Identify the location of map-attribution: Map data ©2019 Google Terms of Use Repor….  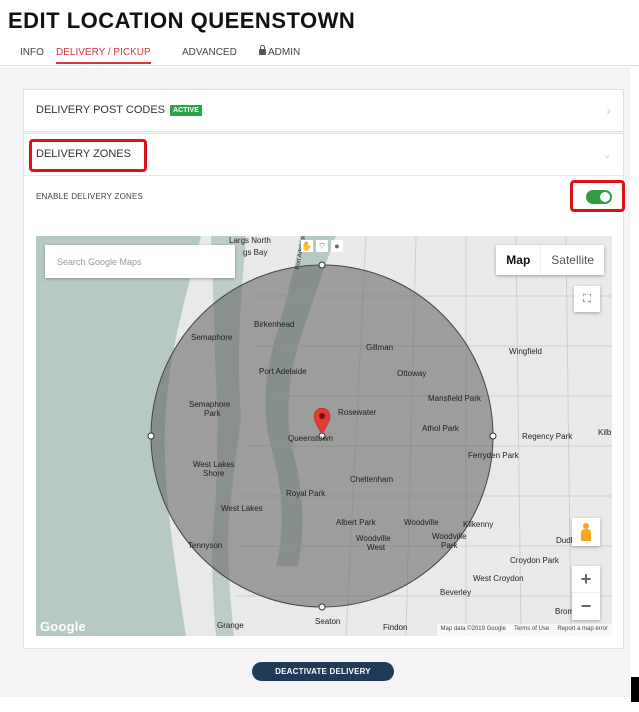
(524, 630).